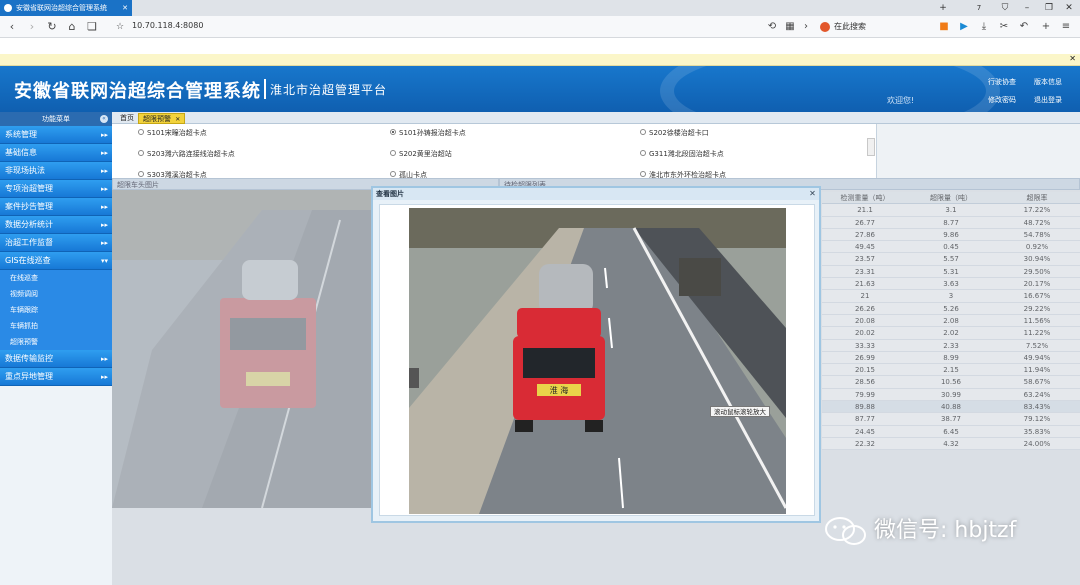 This screenshot has height=585, width=1080. I want to click on station-label: G311濉北段固治超卡点, so click(686, 154).